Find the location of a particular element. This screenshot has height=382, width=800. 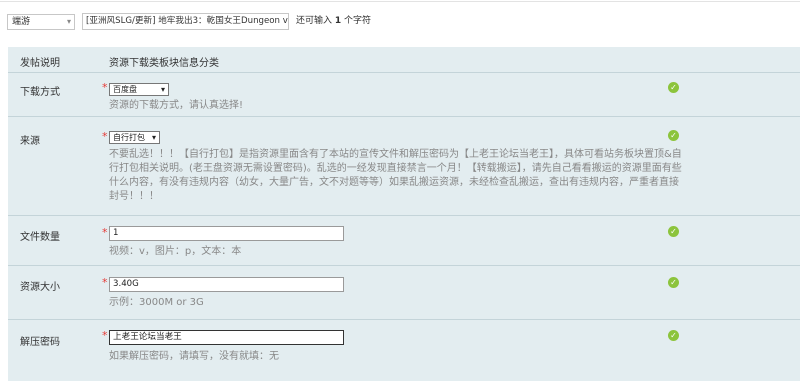

form-row-file-count: 文件数量 * 1 视频：v，图片：p，文本：本 ✓ is located at coordinates (404, 240).